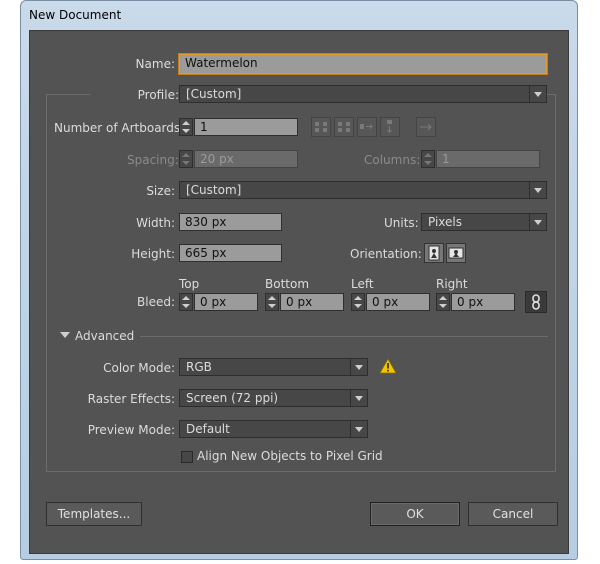  Describe the element at coordinates (452, 284) in the screenshot. I see `bleed-right-label: Right` at that location.